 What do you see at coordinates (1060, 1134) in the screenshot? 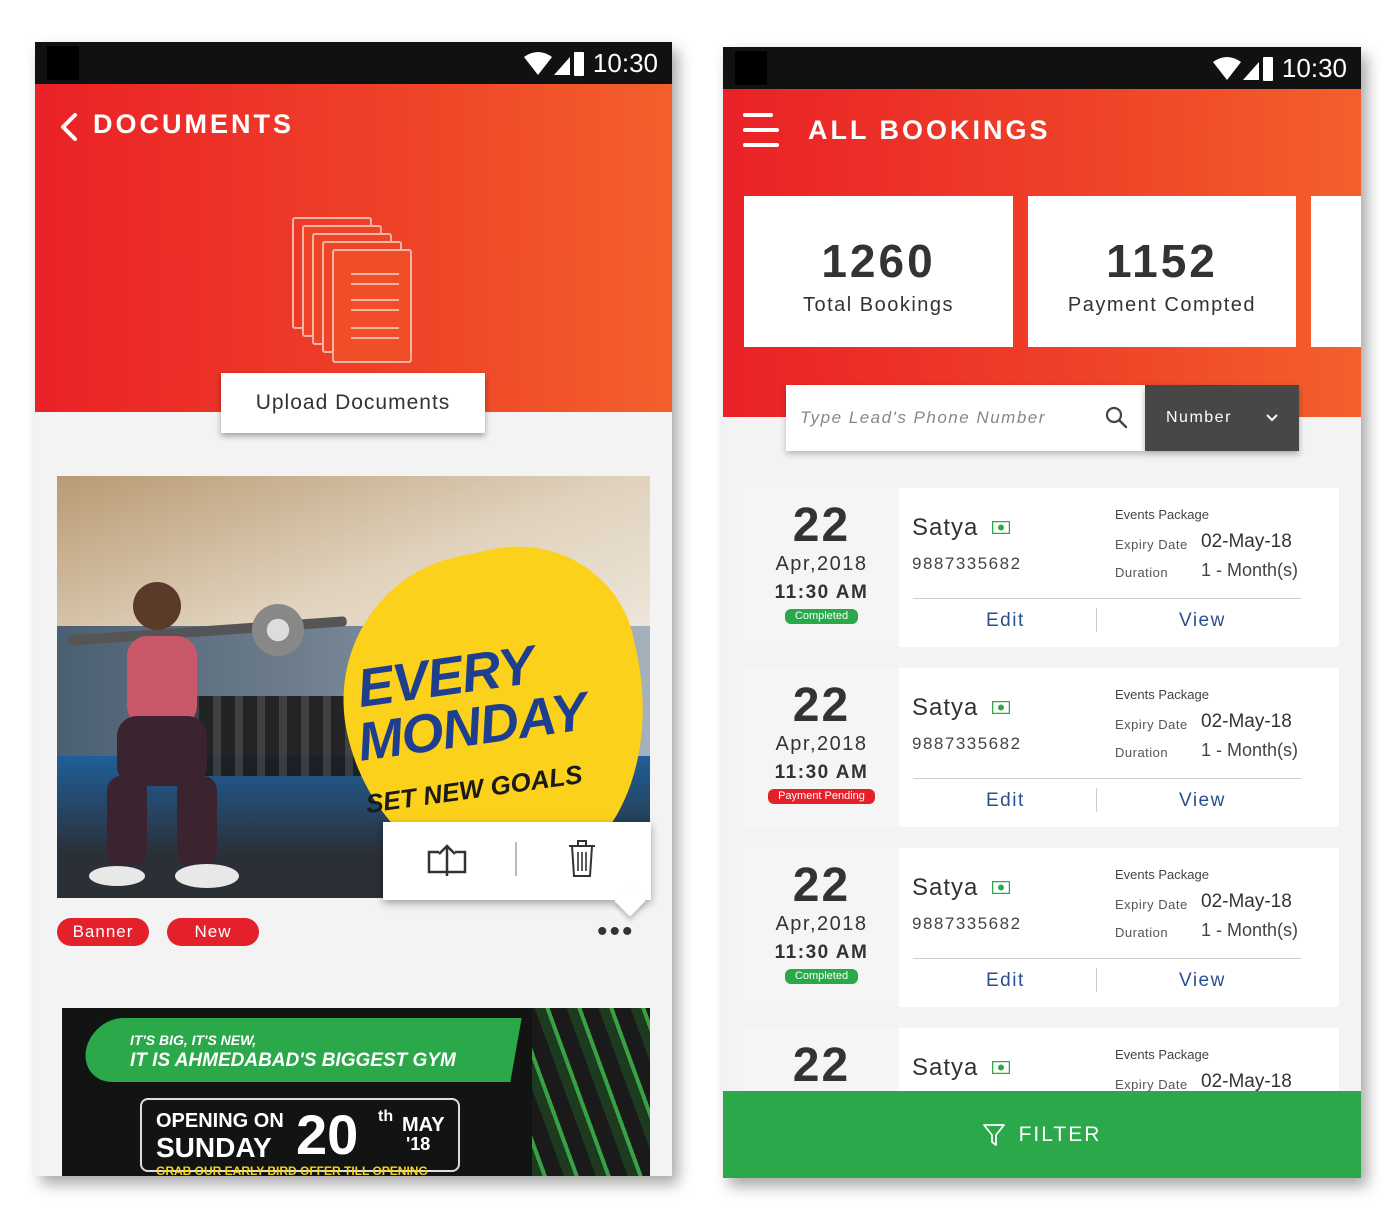
I see `filter-label: FILTER` at bounding box center [1060, 1134].